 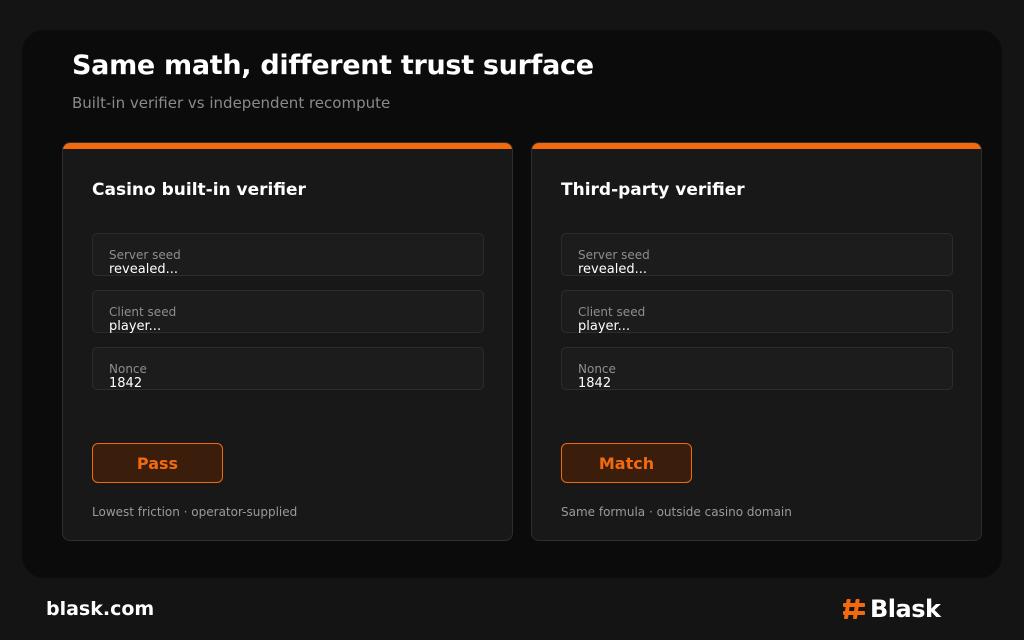 I want to click on panel-title: Casino built-in verifier, so click(x=199, y=190).